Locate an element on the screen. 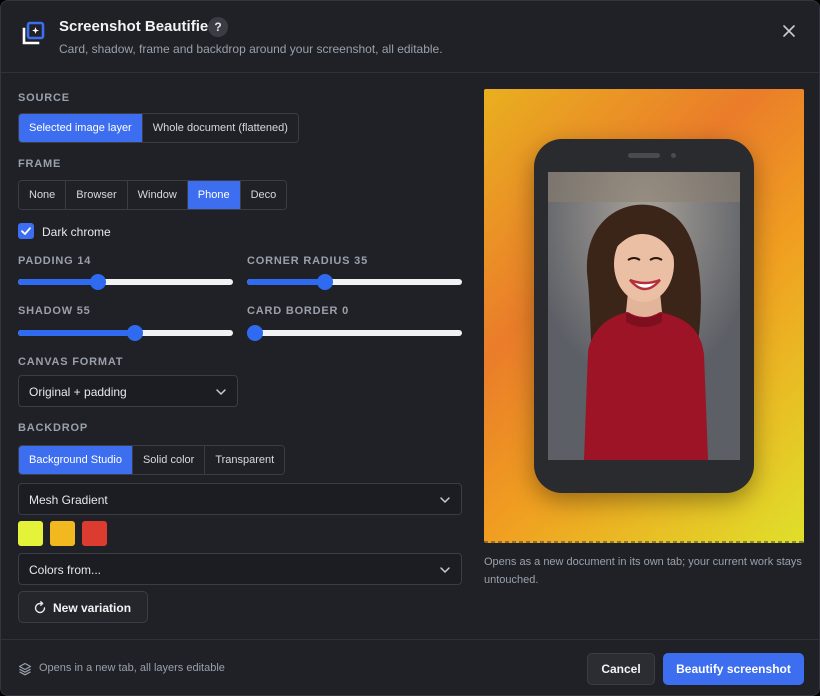  screenshot-image is located at coordinates (644, 316).